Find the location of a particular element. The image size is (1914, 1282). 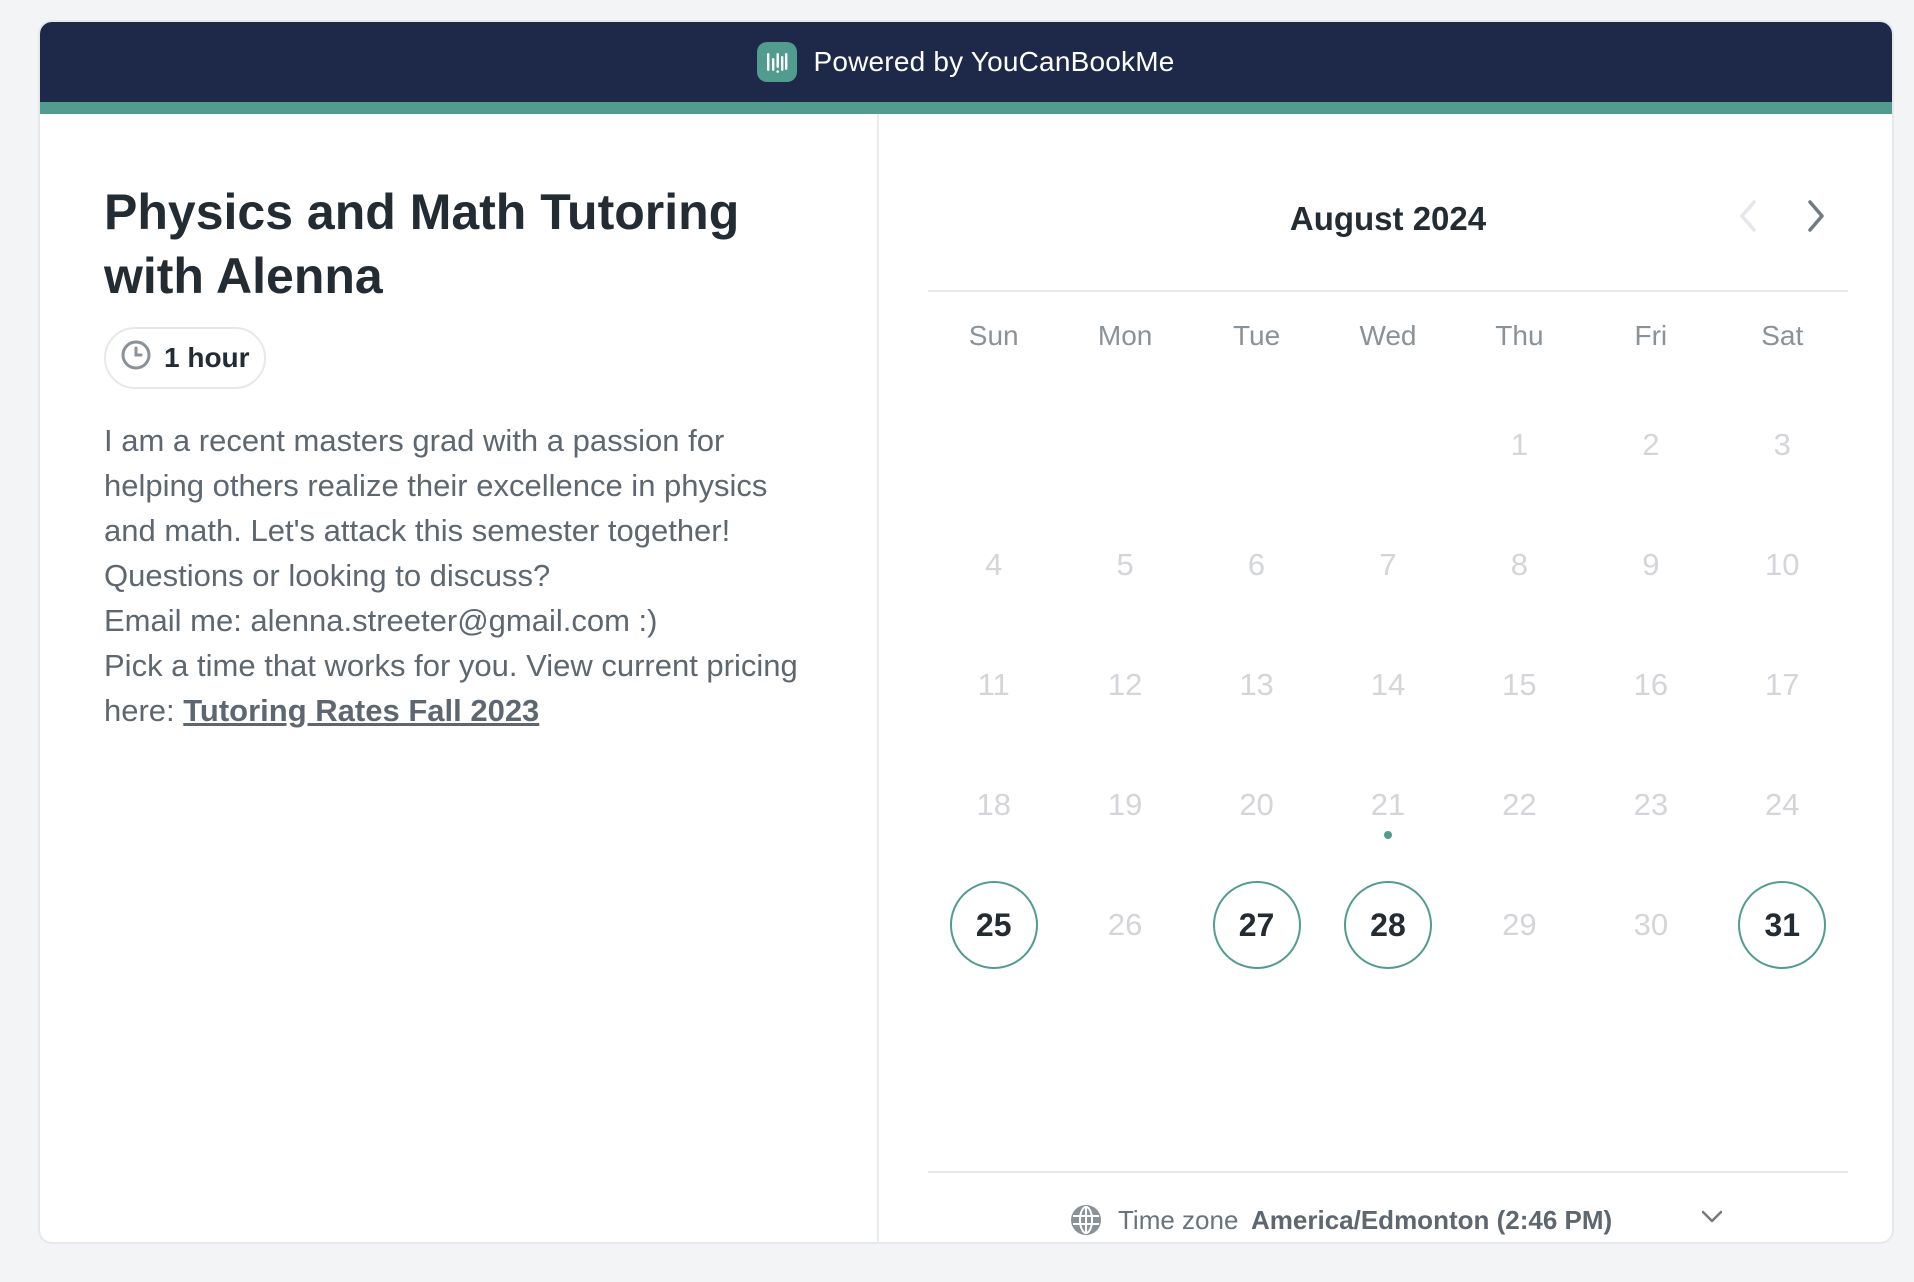

calendar-week-row: 25 26 27 28 29 30 31 is located at coordinates (1388, 925).